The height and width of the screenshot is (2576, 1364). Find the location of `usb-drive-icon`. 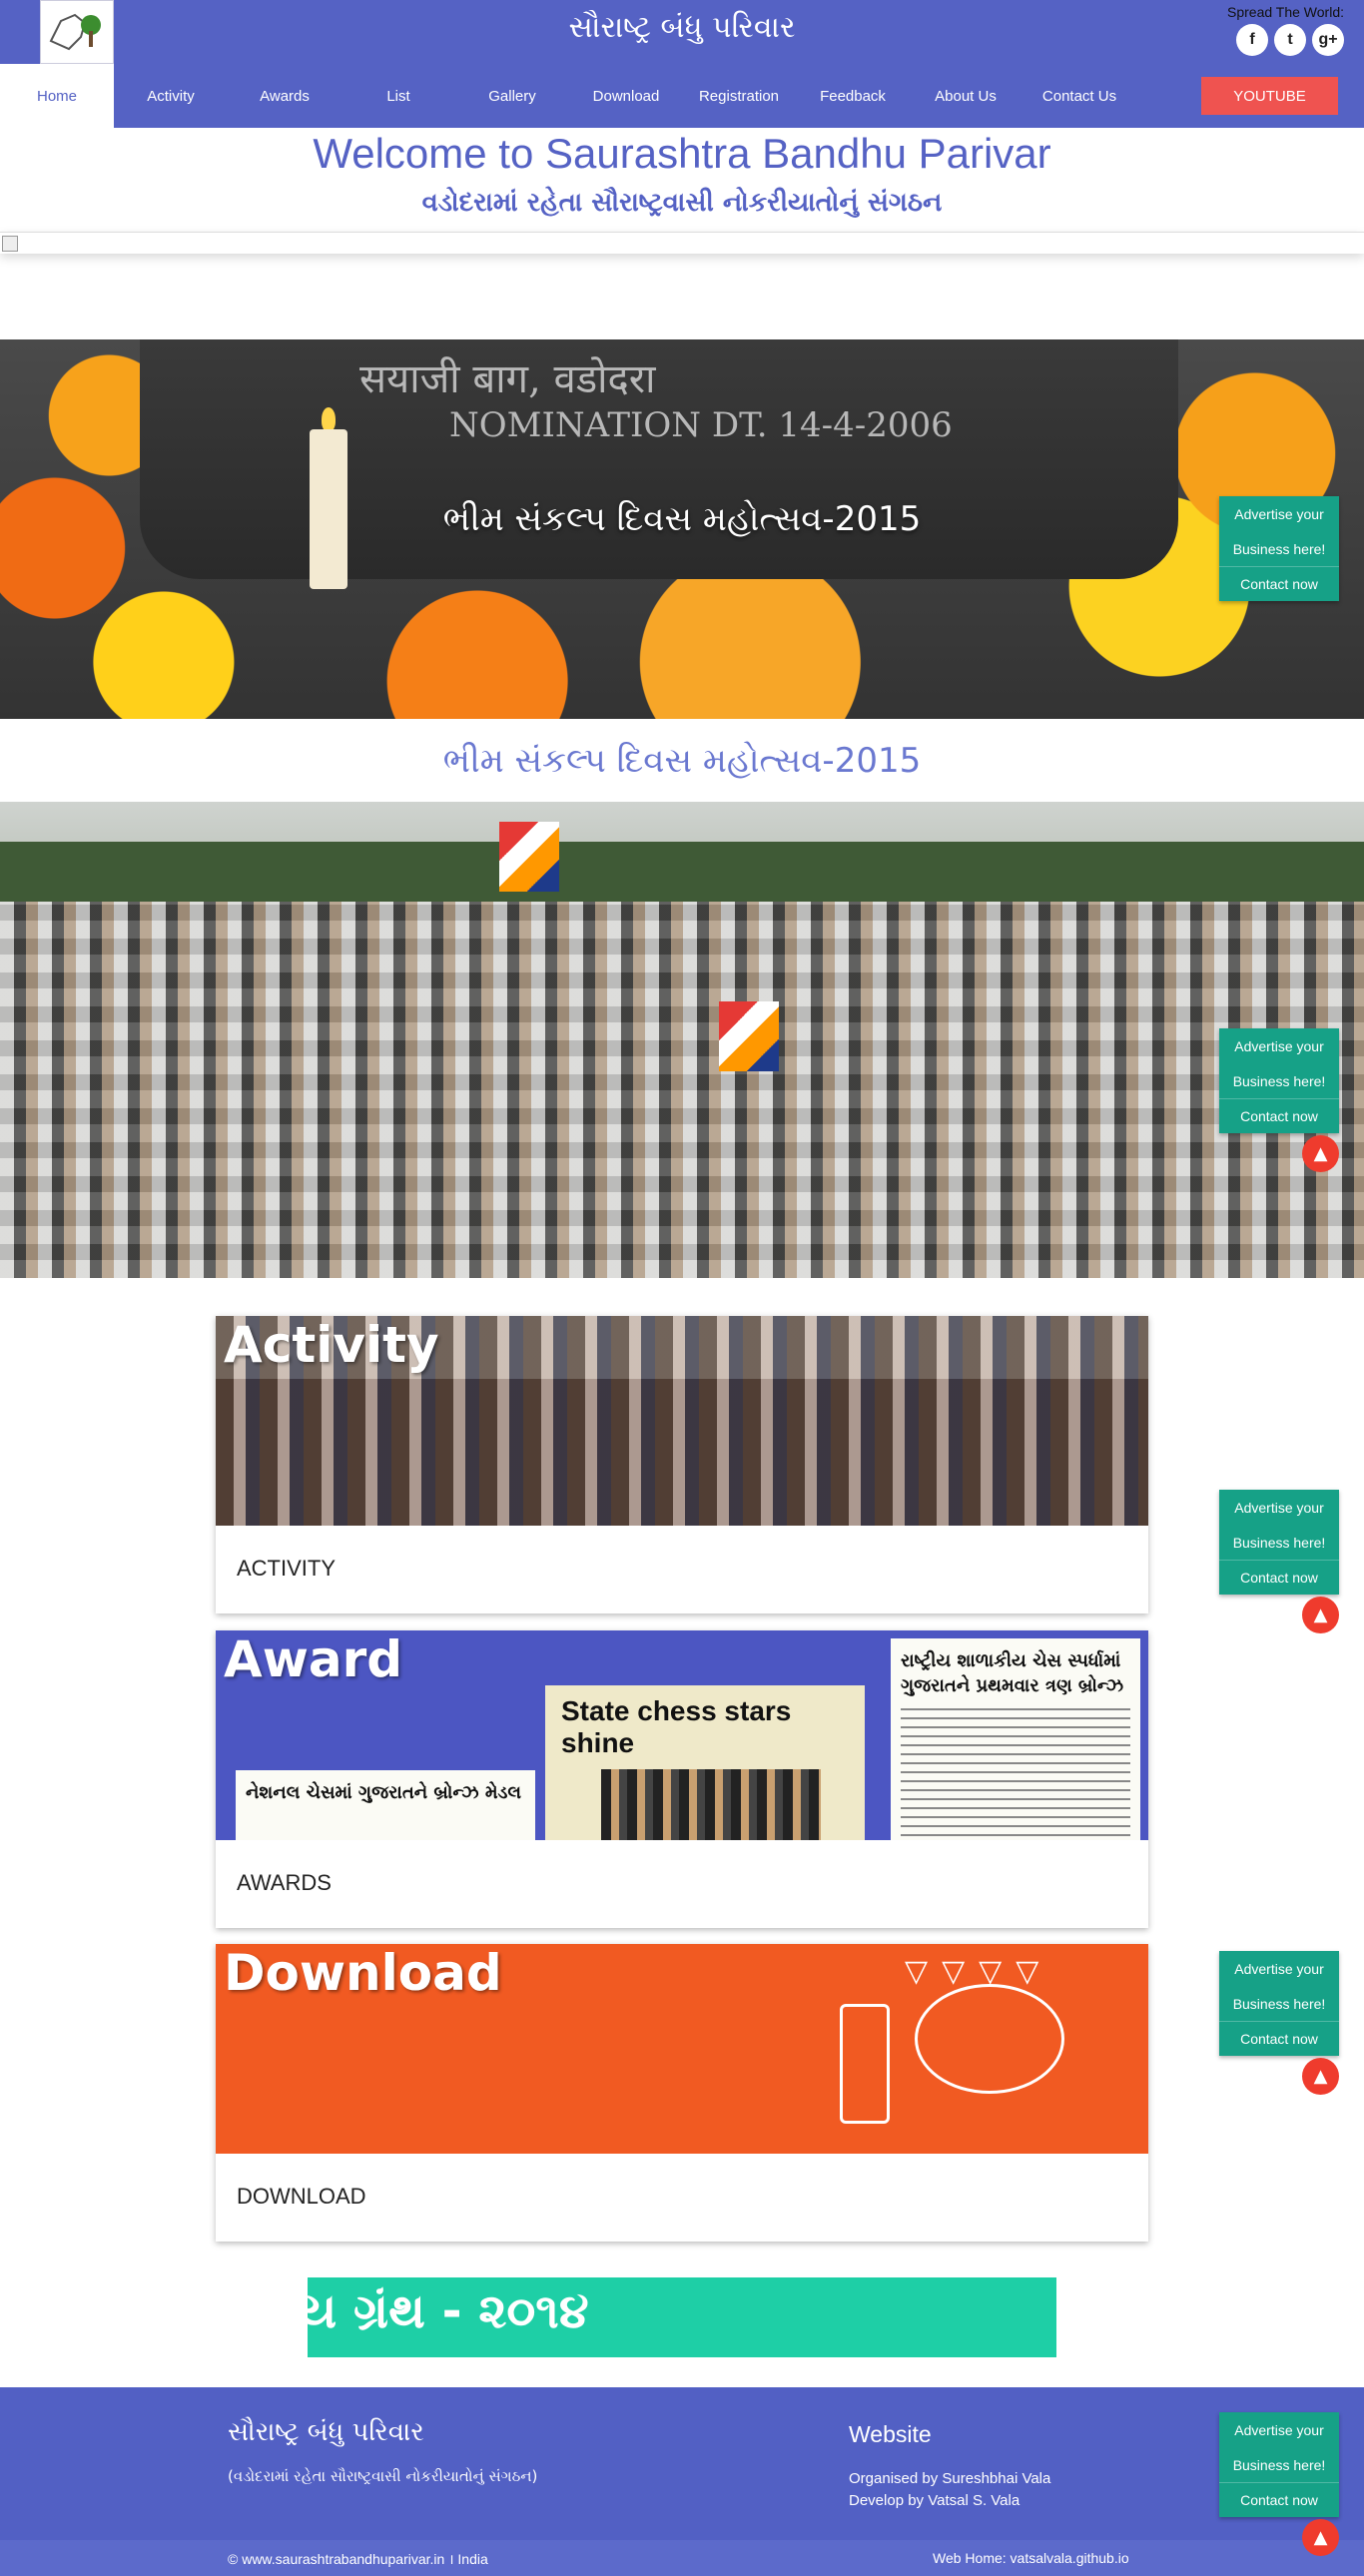

usb-drive-icon is located at coordinates (865, 2064).